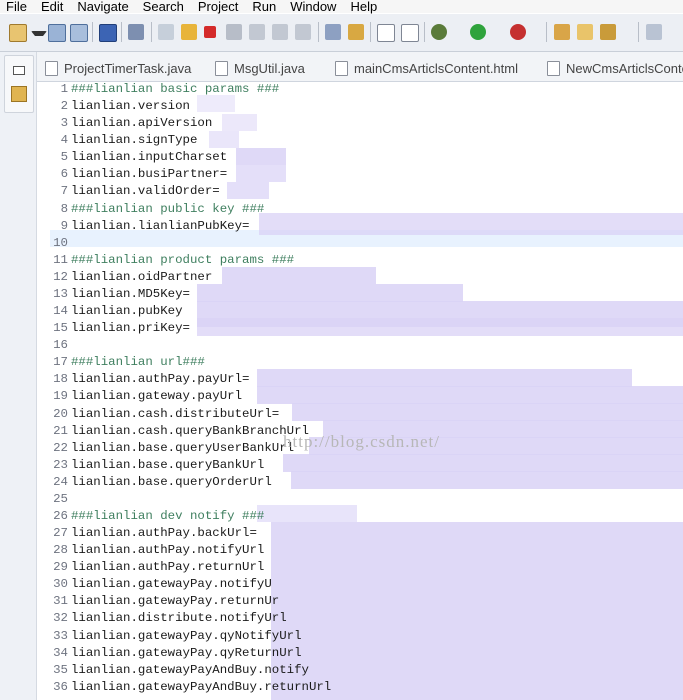 The width and height of the screenshot is (683, 700). Describe the element at coordinates (79, 33) in the screenshot. I see `save-all-icon` at that location.